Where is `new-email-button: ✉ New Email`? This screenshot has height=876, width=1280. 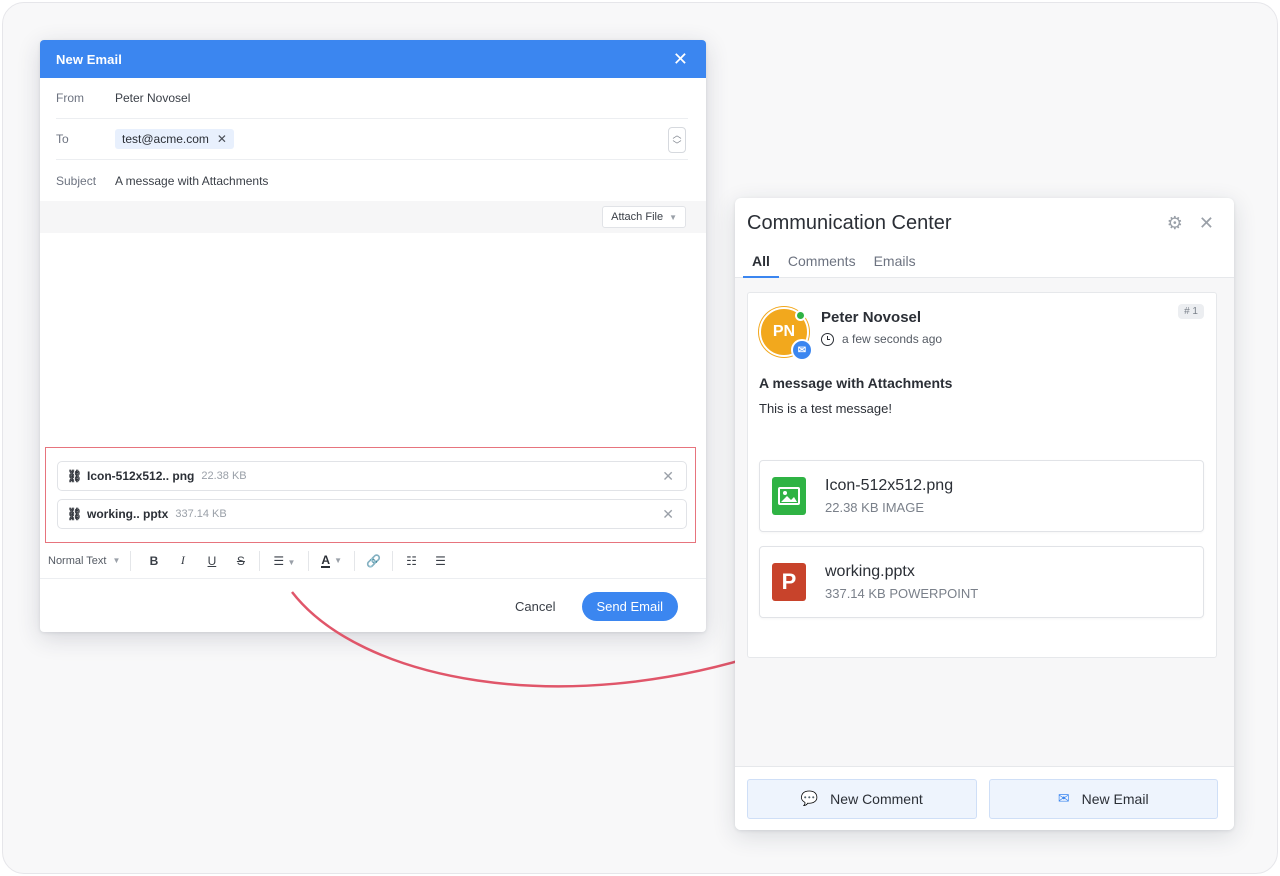
new-email-button: ✉ New Email is located at coordinates (1103, 798).